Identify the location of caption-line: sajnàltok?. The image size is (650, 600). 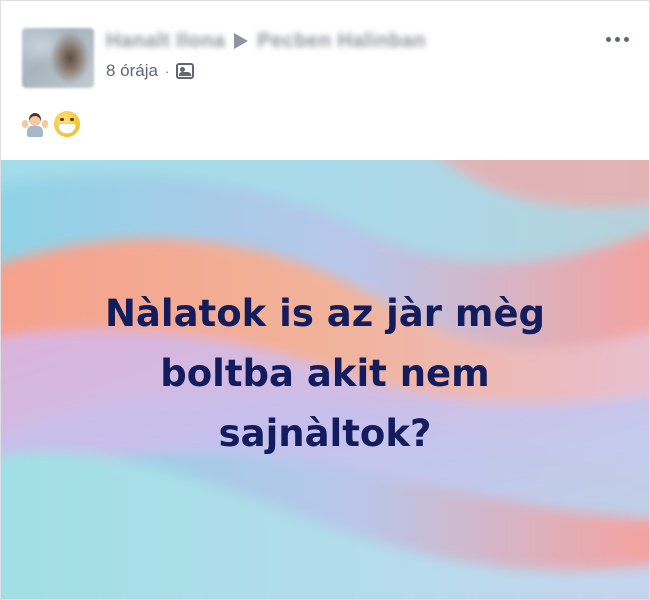
(325, 433).